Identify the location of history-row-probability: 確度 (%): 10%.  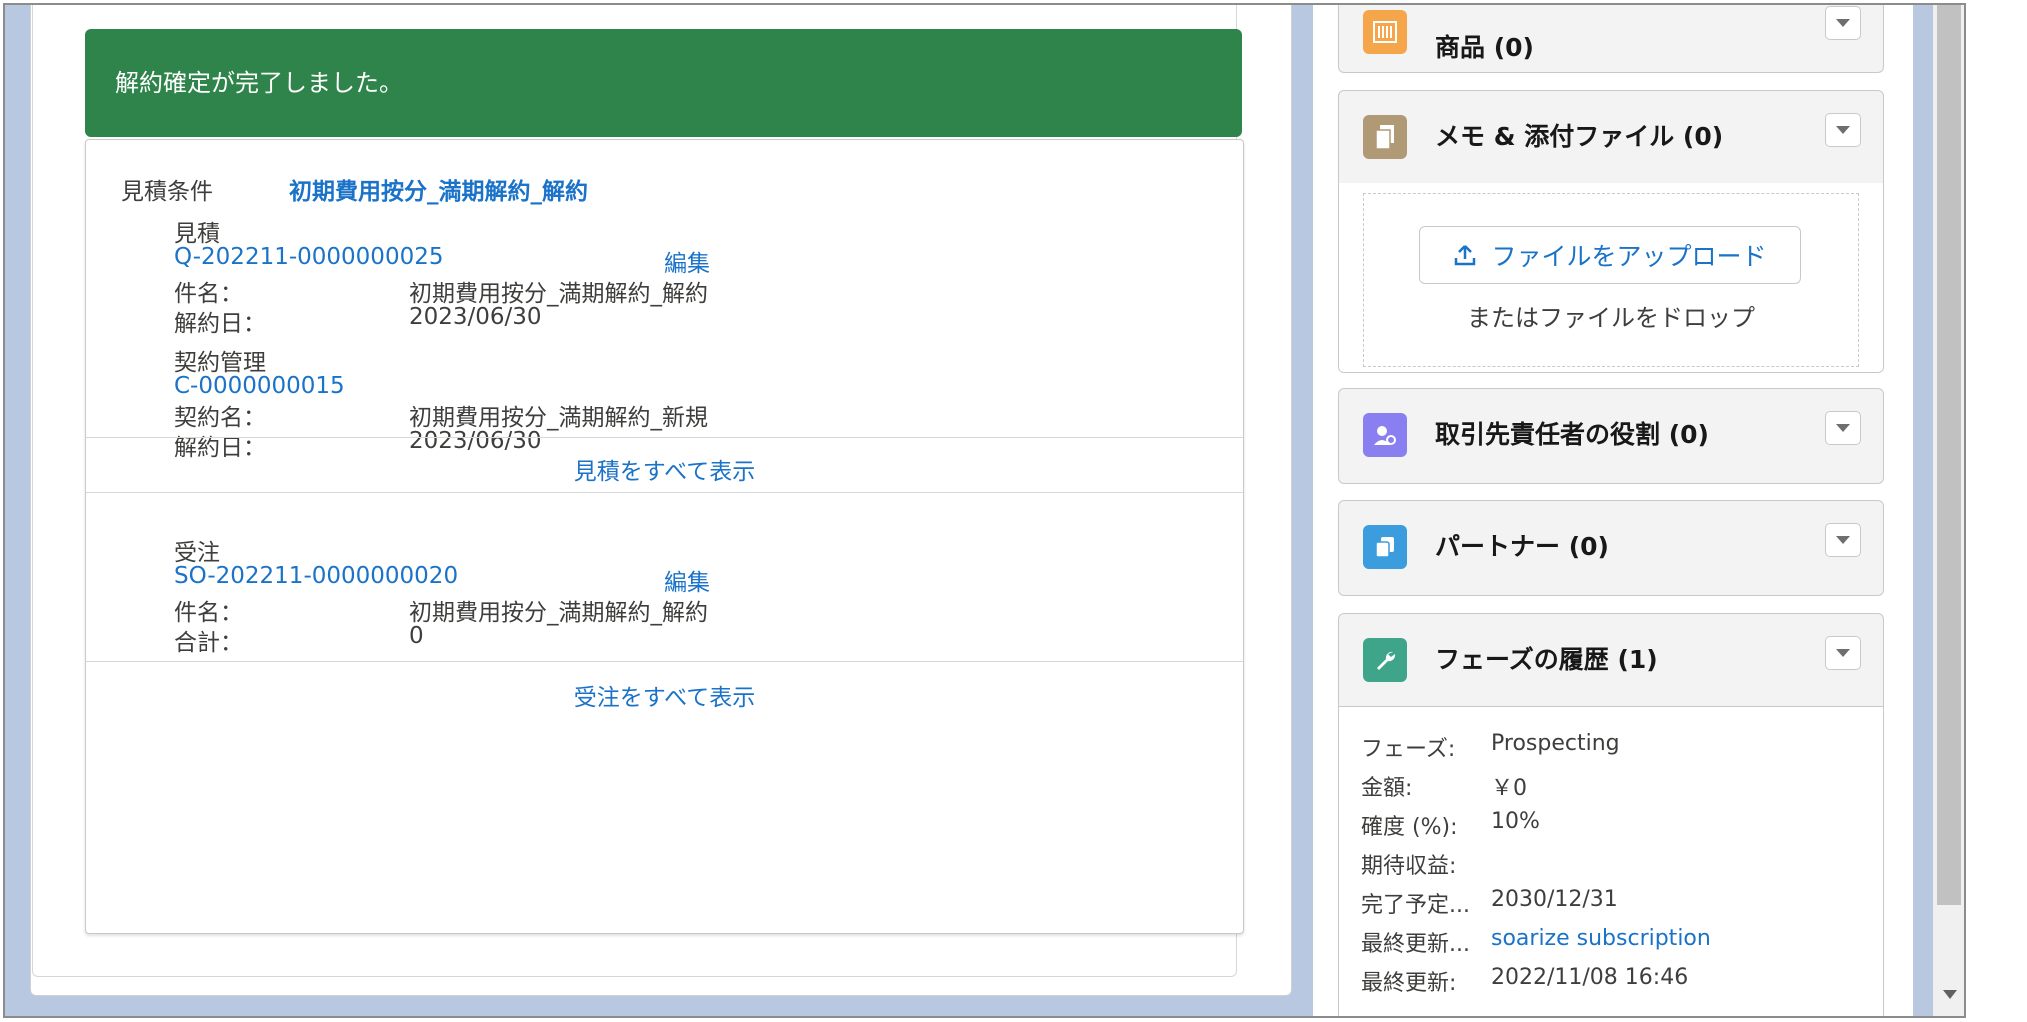
(1450, 825).